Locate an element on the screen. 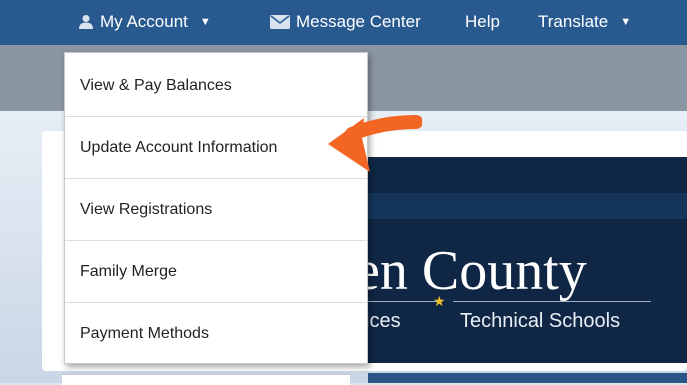 The width and height of the screenshot is (687, 385). translate-menu: Translate ▼ is located at coordinates (584, 22).